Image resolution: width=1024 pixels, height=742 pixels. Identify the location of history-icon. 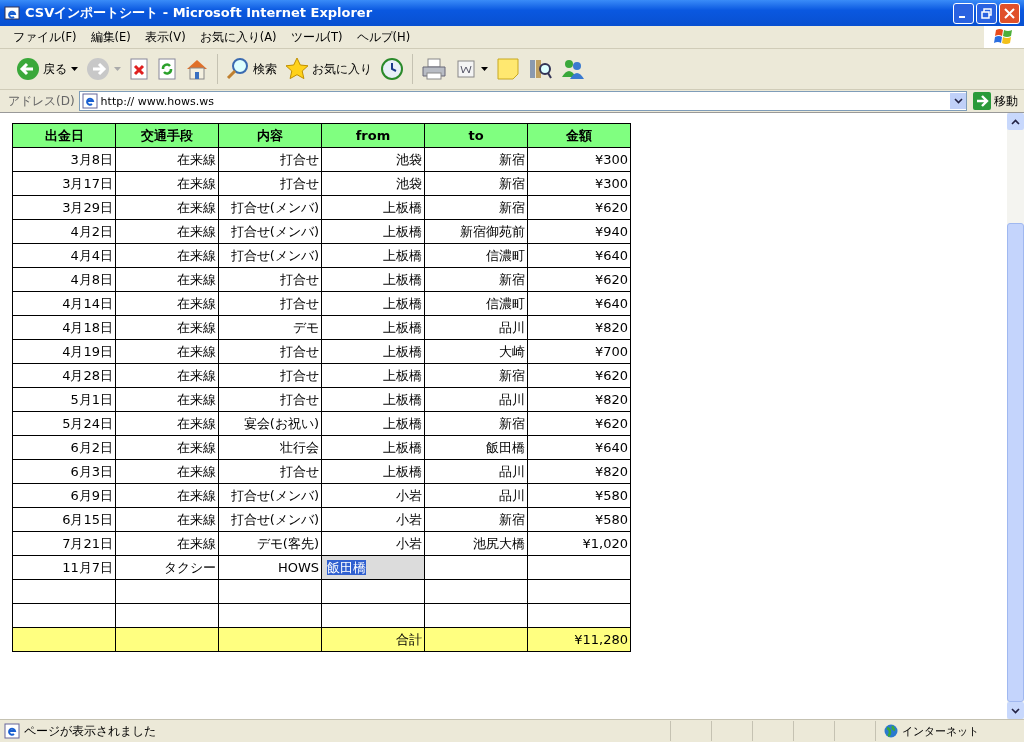
(392, 69).